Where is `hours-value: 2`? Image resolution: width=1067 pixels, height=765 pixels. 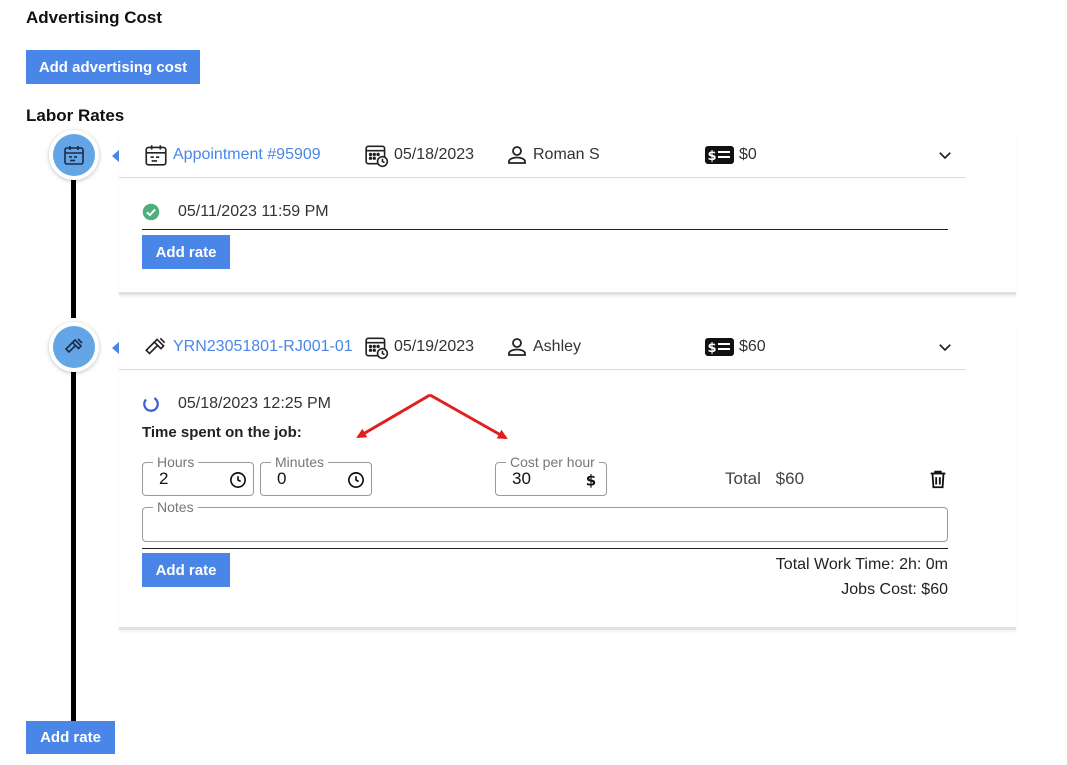 hours-value: 2 is located at coordinates (164, 478).